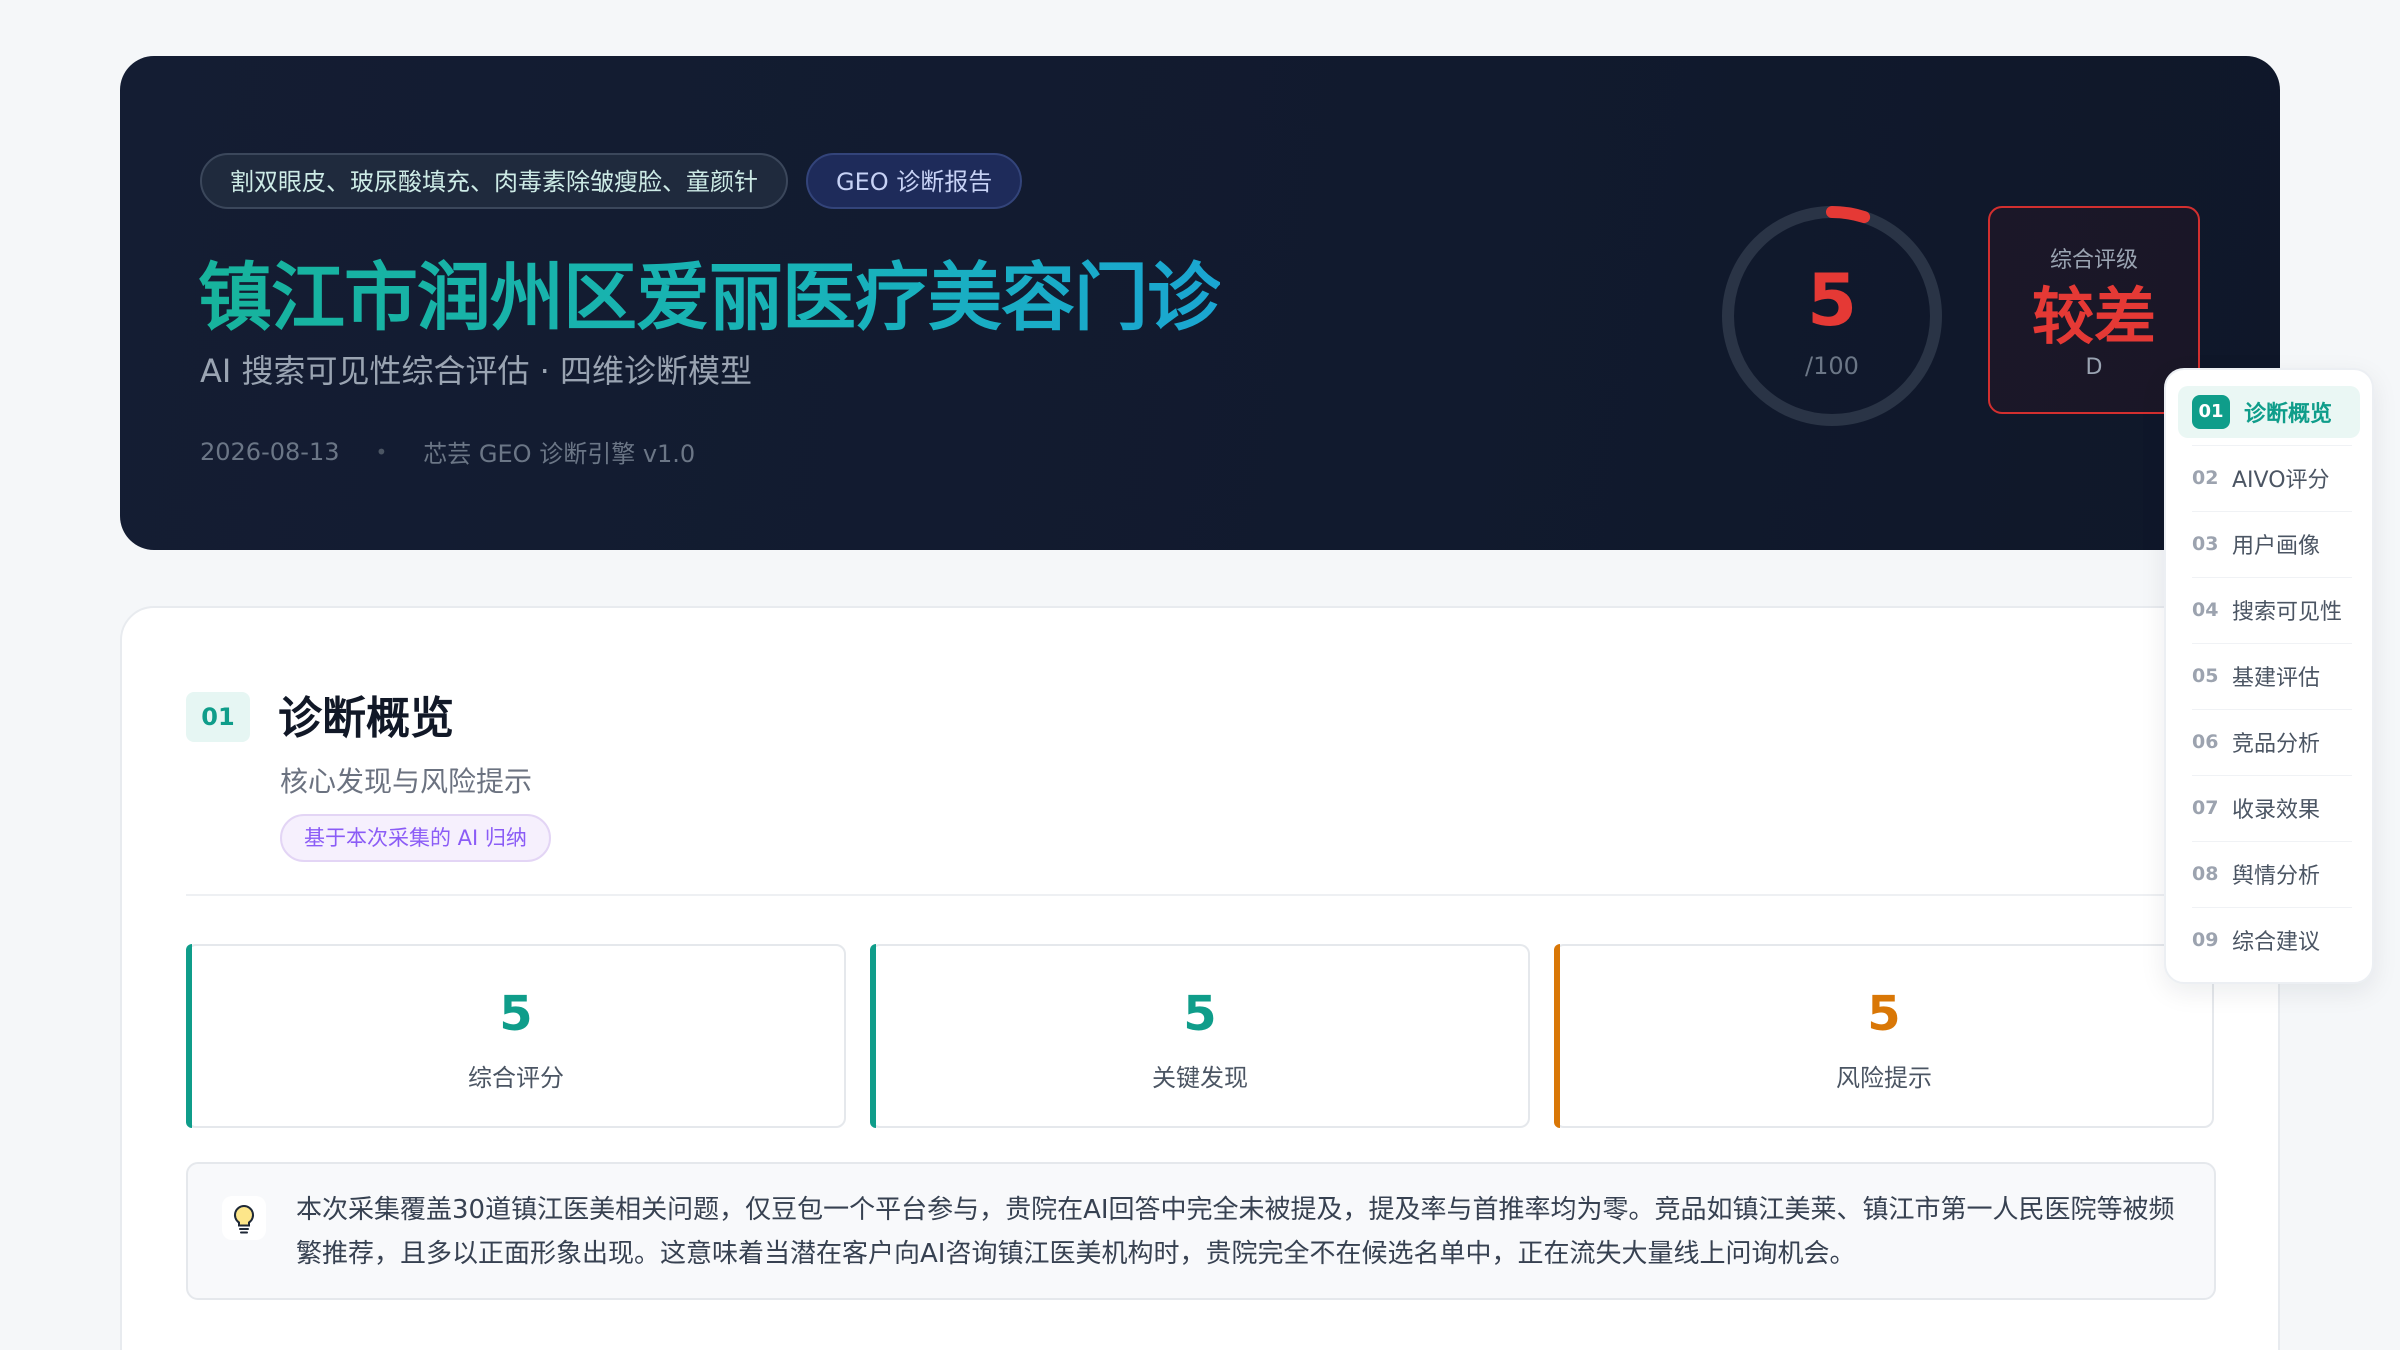 The width and height of the screenshot is (2400, 1350). I want to click on toc-number: 04, so click(2205, 610).